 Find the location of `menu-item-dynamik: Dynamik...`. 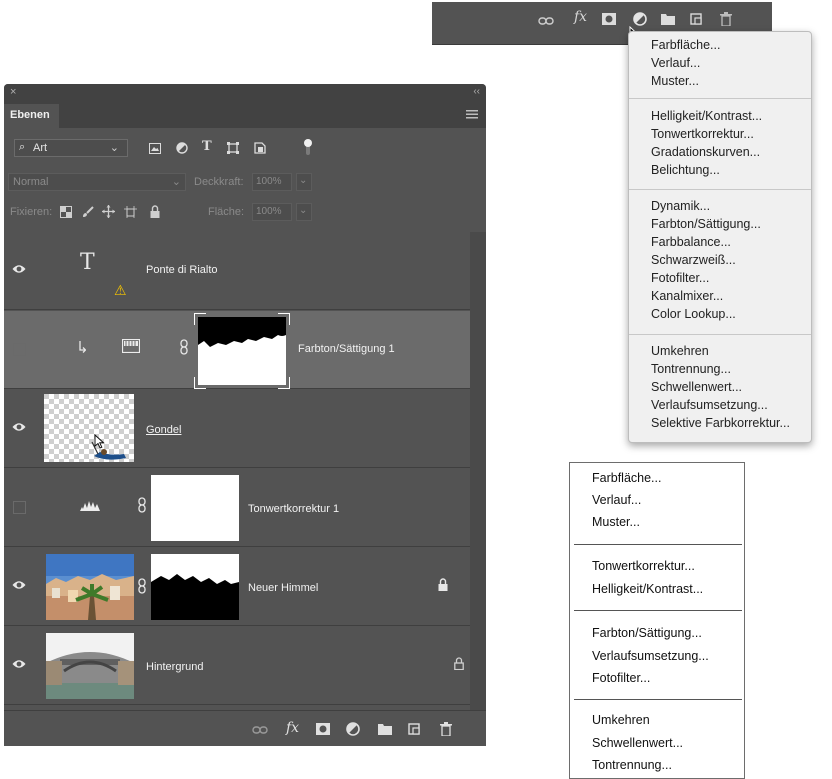

menu-item-dynamik: Dynamik... is located at coordinates (680, 206).